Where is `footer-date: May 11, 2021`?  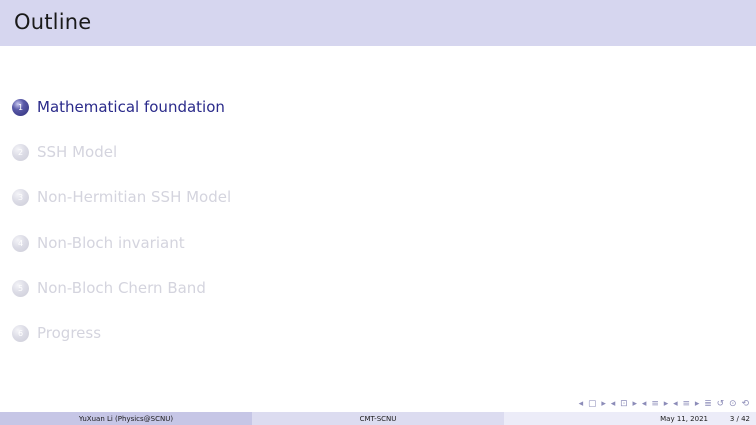 footer-date: May 11, 2021 is located at coordinates (684, 418).